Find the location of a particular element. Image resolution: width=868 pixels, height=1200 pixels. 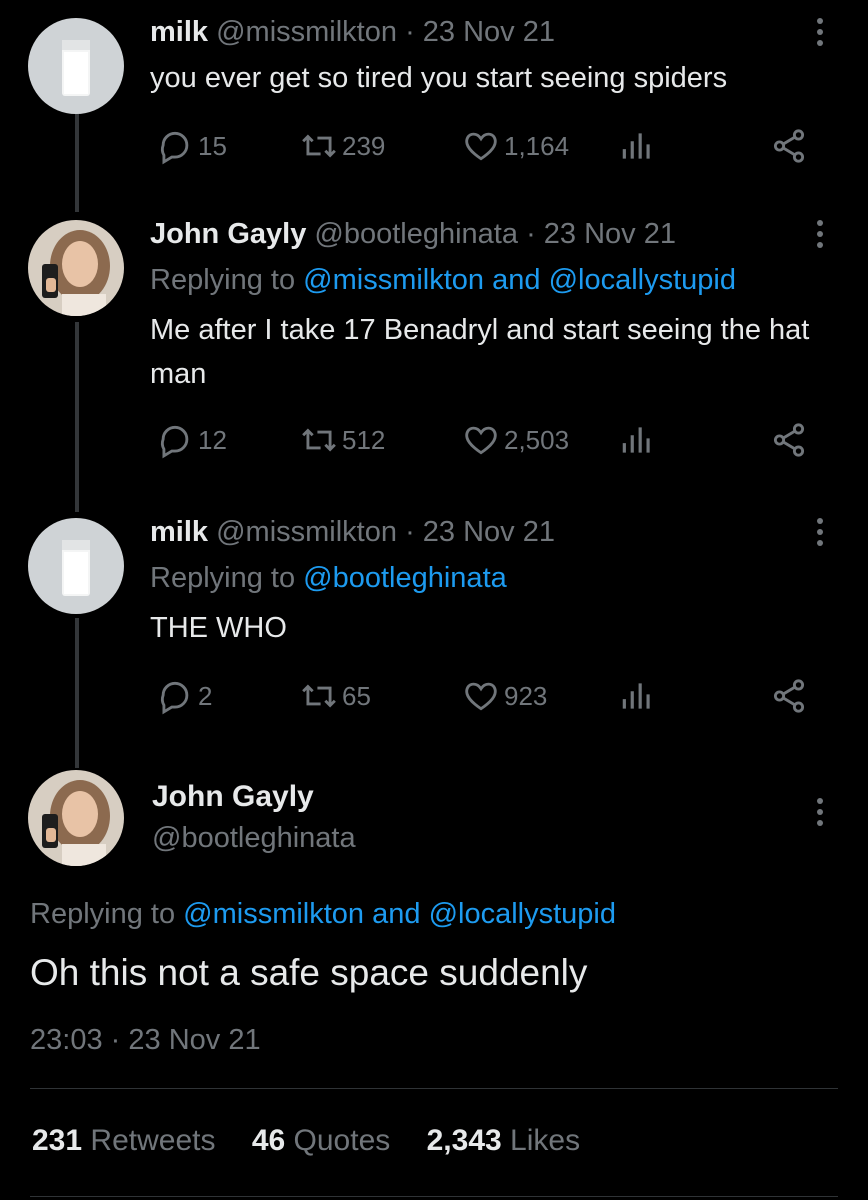

like-button: 923 is located at coordinates (504, 696).